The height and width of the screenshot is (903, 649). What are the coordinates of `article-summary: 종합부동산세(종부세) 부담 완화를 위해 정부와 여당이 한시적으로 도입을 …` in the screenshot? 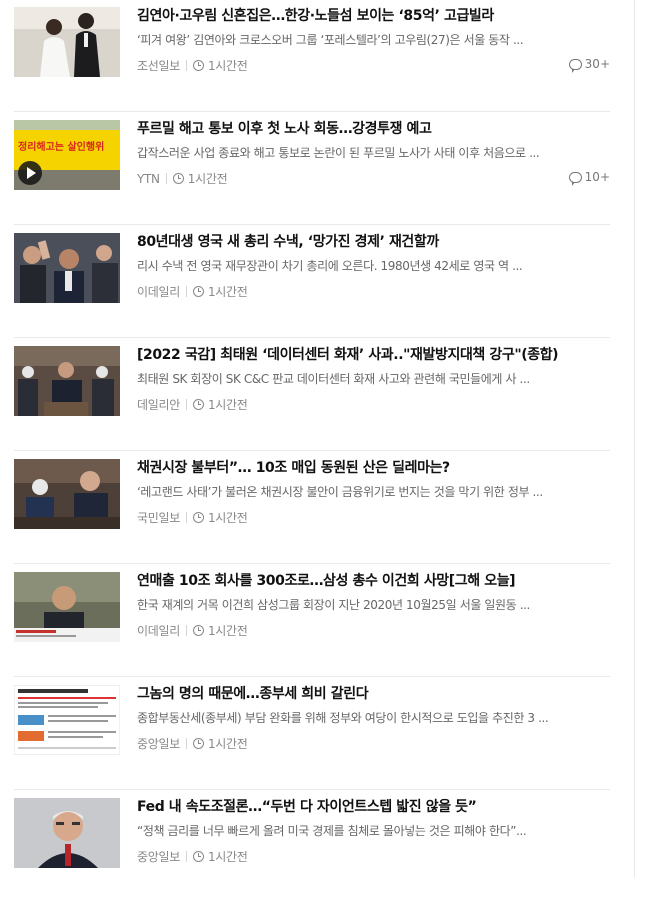 It's located at (364, 717).